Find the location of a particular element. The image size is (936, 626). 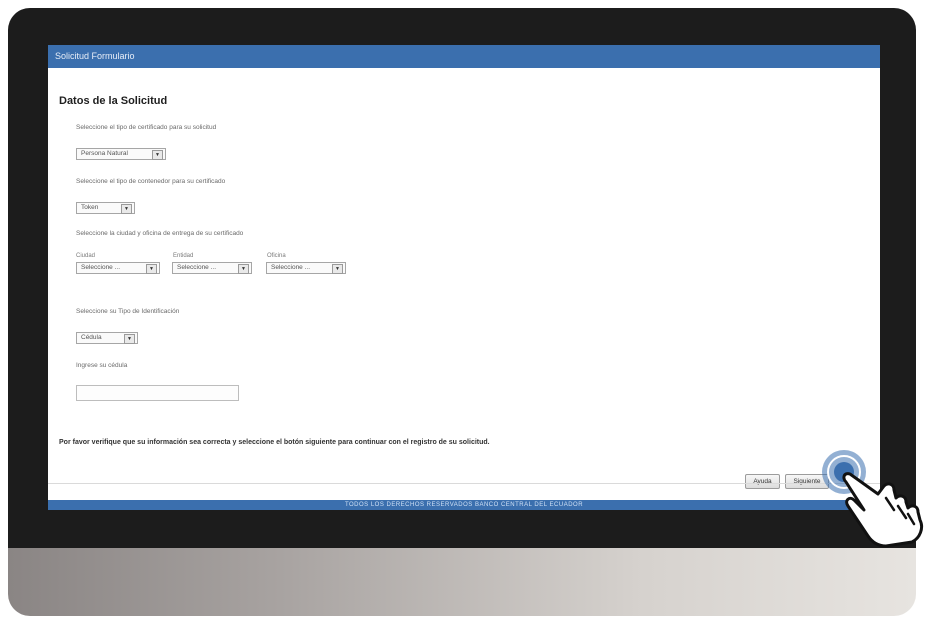

cert-type-select: Persona Natural ▼ is located at coordinates (121, 154).